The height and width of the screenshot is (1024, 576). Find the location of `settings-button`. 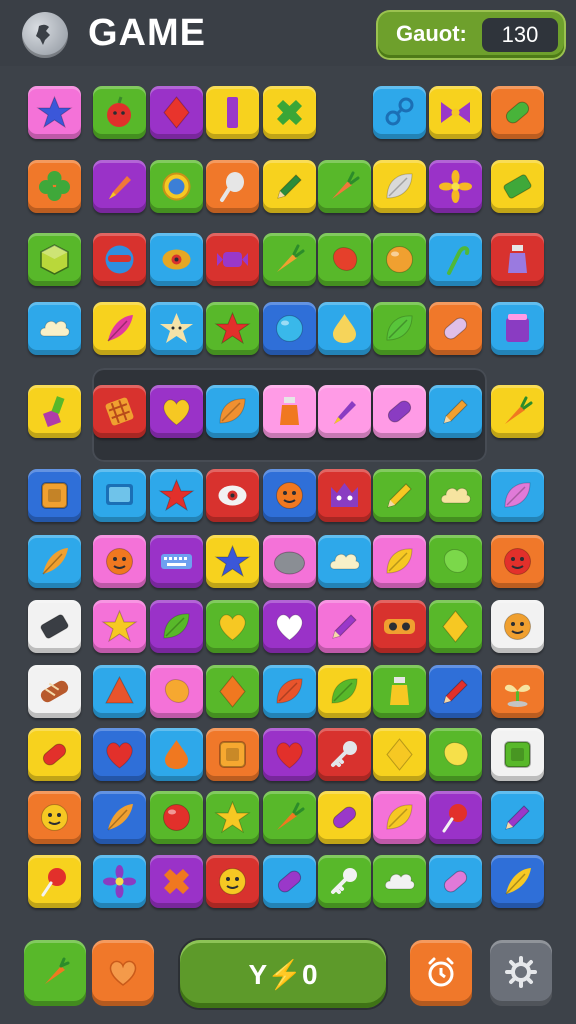

settings-button is located at coordinates (521, 973).